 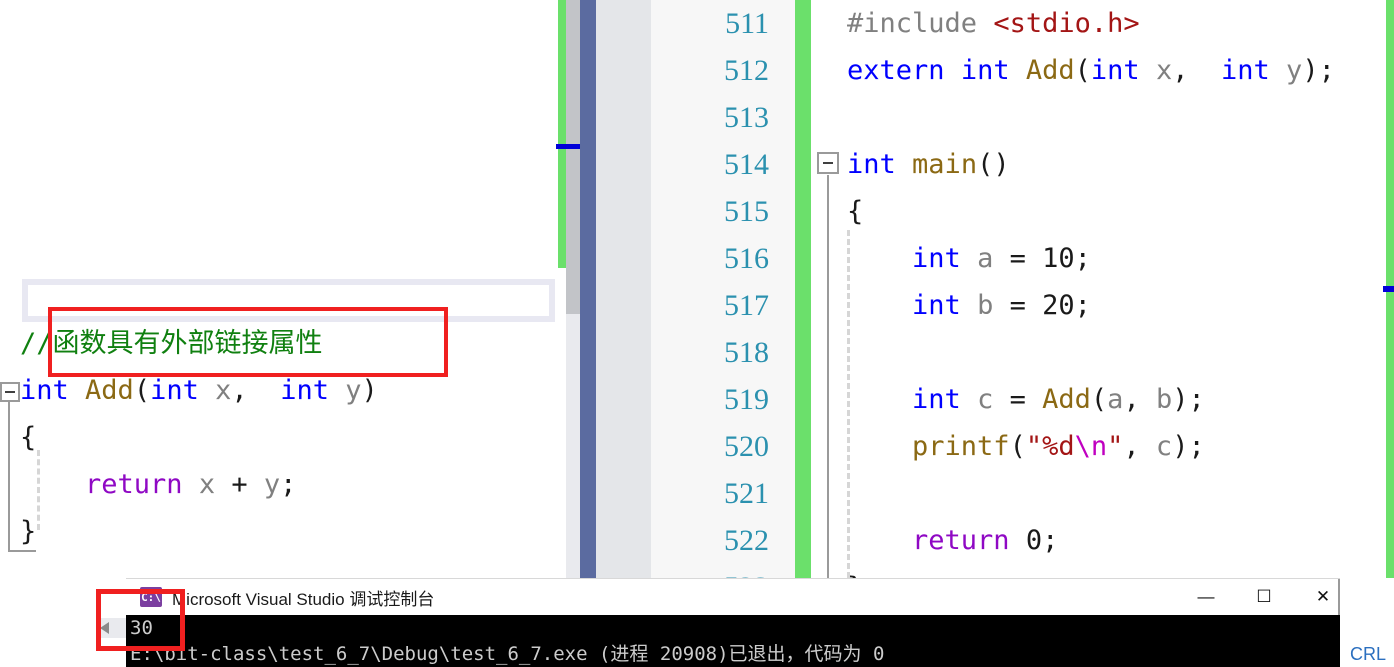 I want to click on pane-gap-filler, so click(x=623, y=289).